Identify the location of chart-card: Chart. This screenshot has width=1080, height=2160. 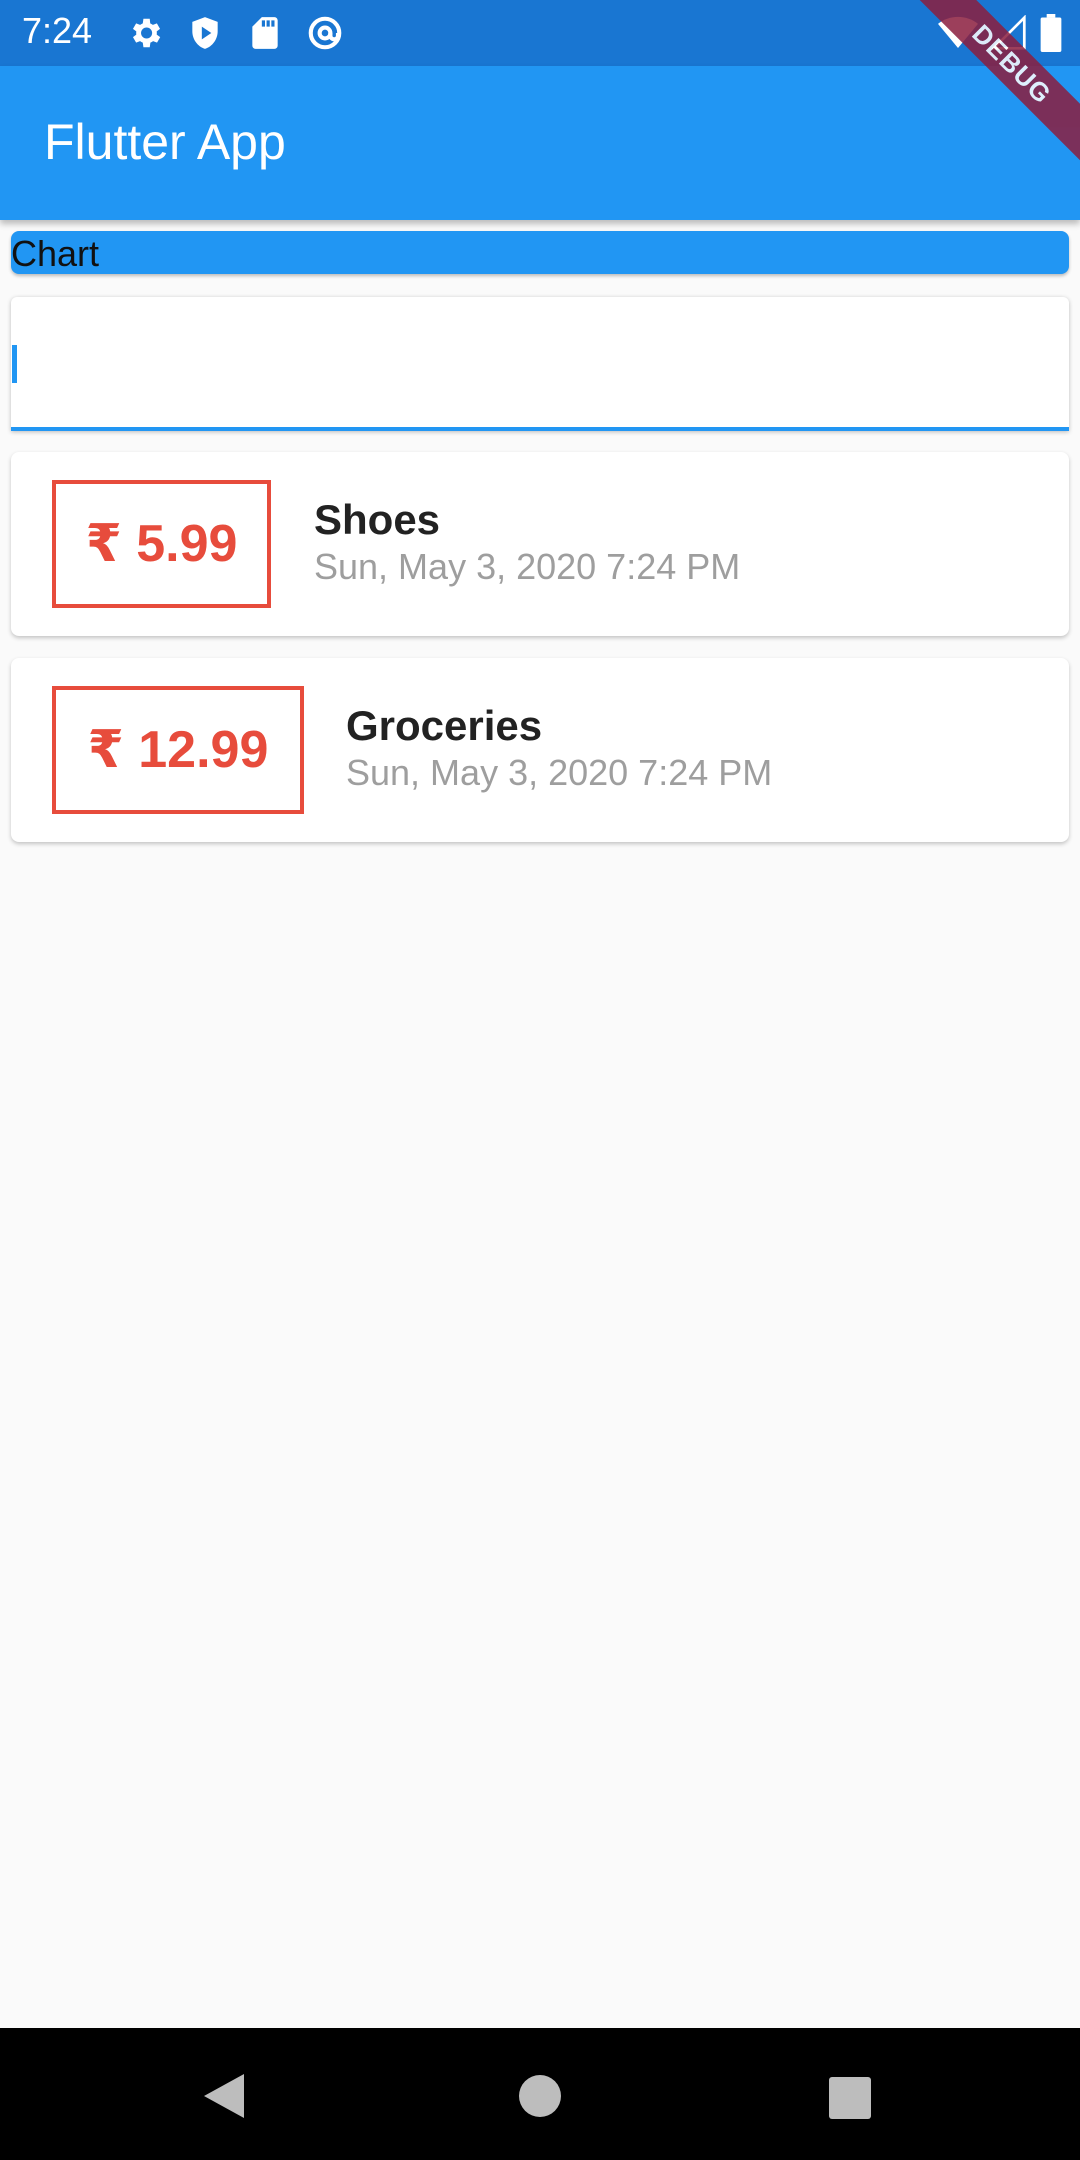
(540, 252).